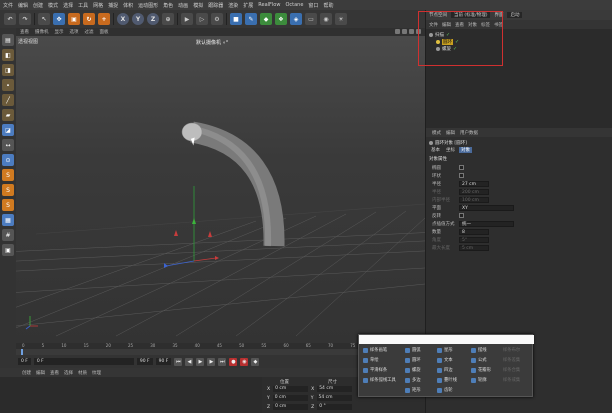 This screenshot has height=413, width=612. What do you see at coordinates (335, 407) in the screenshot?
I see `size-z-field: 0 °` at bounding box center [335, 407].